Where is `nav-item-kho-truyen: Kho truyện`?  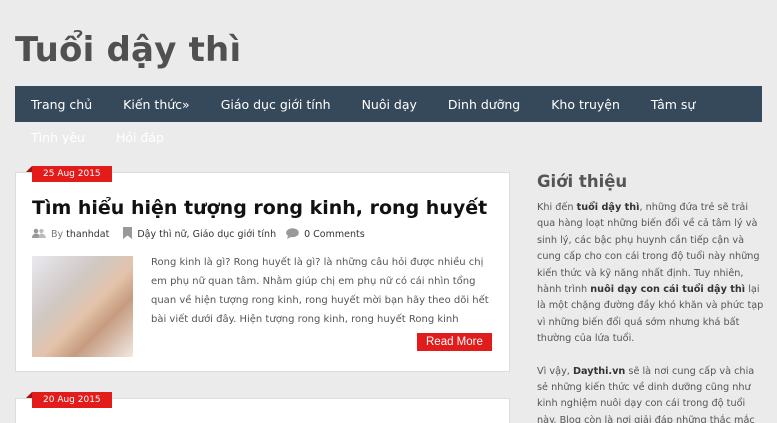 nav-item-kho-truyen: Kho truyện is located at coordinates (577, 104).